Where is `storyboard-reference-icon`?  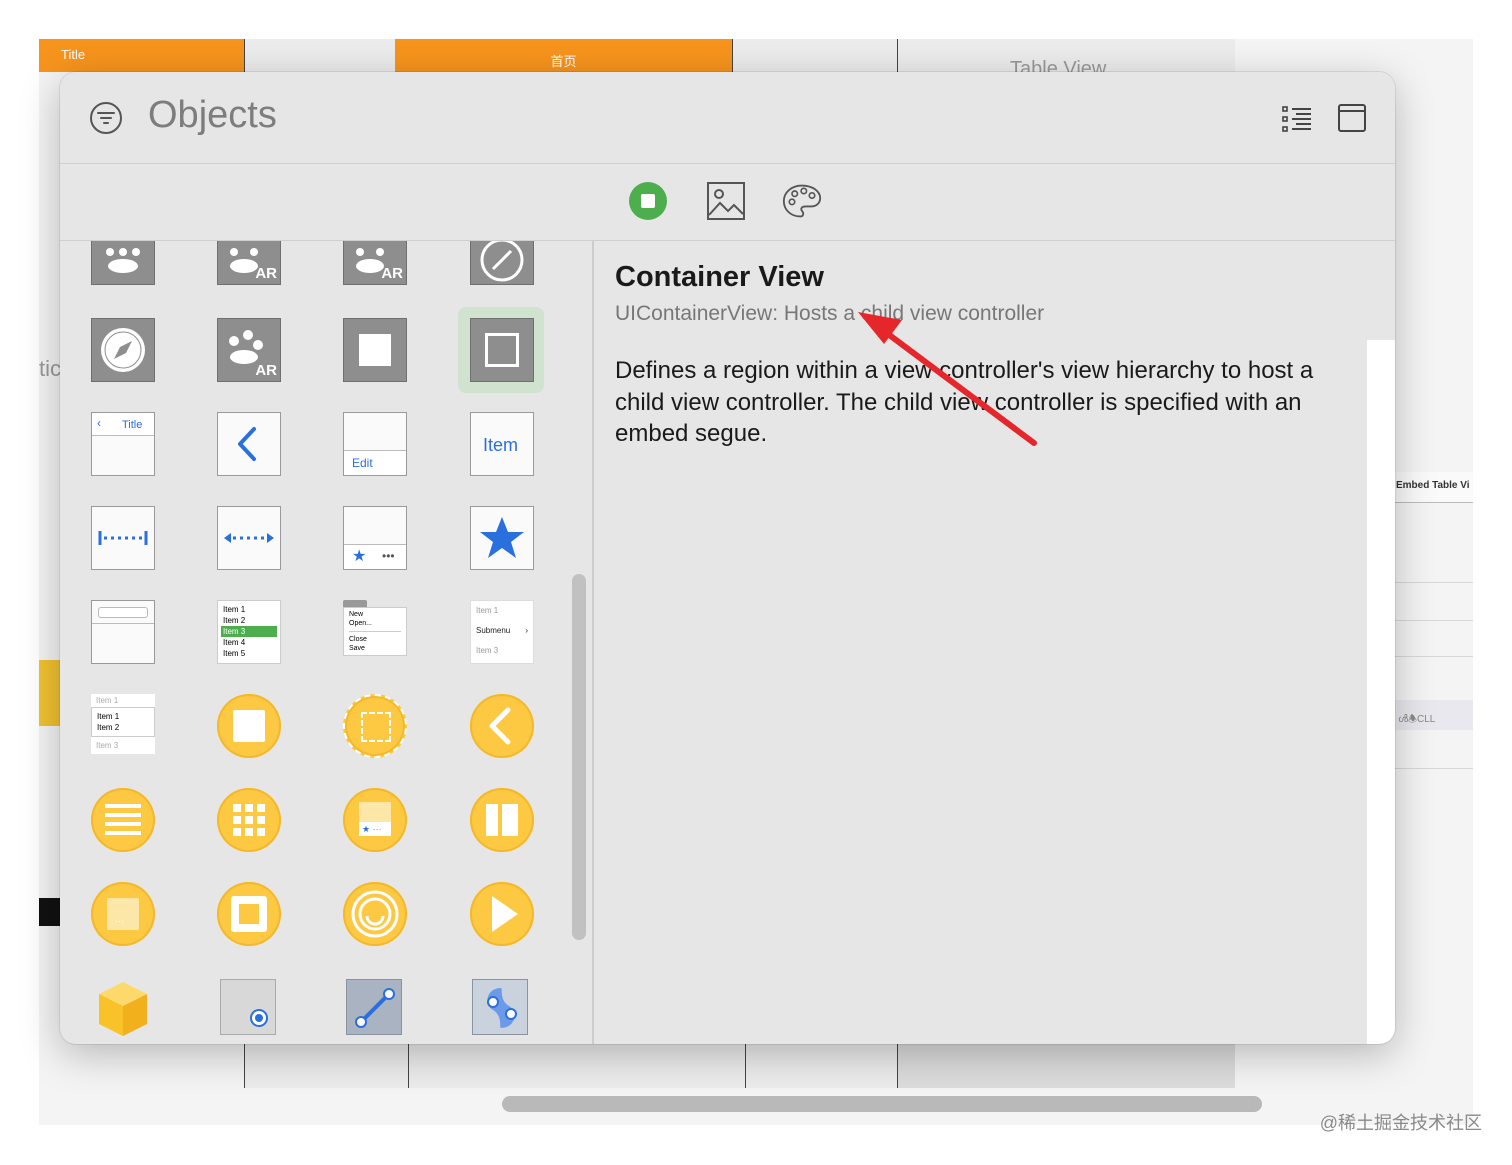 storyboard-reference-icon is located at coordinates (375, 726).